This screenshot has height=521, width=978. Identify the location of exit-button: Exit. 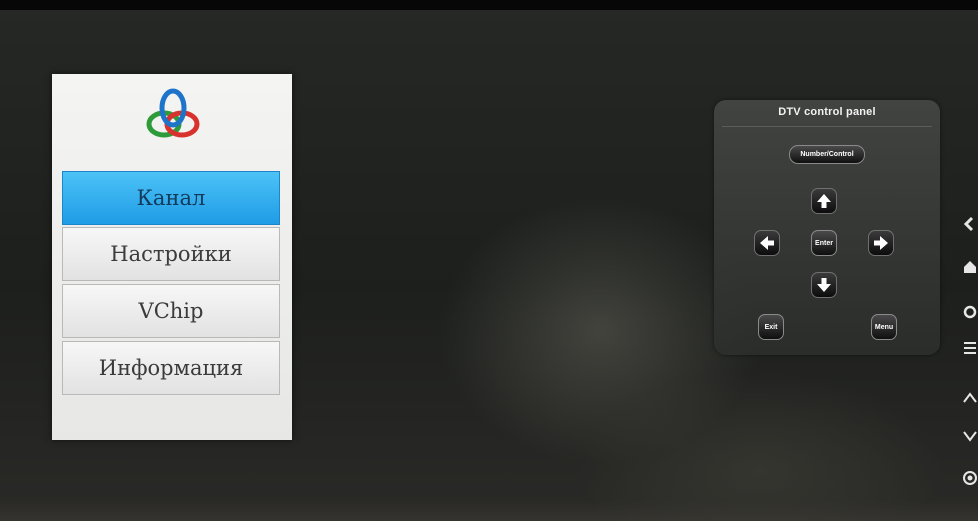
(771, 327).